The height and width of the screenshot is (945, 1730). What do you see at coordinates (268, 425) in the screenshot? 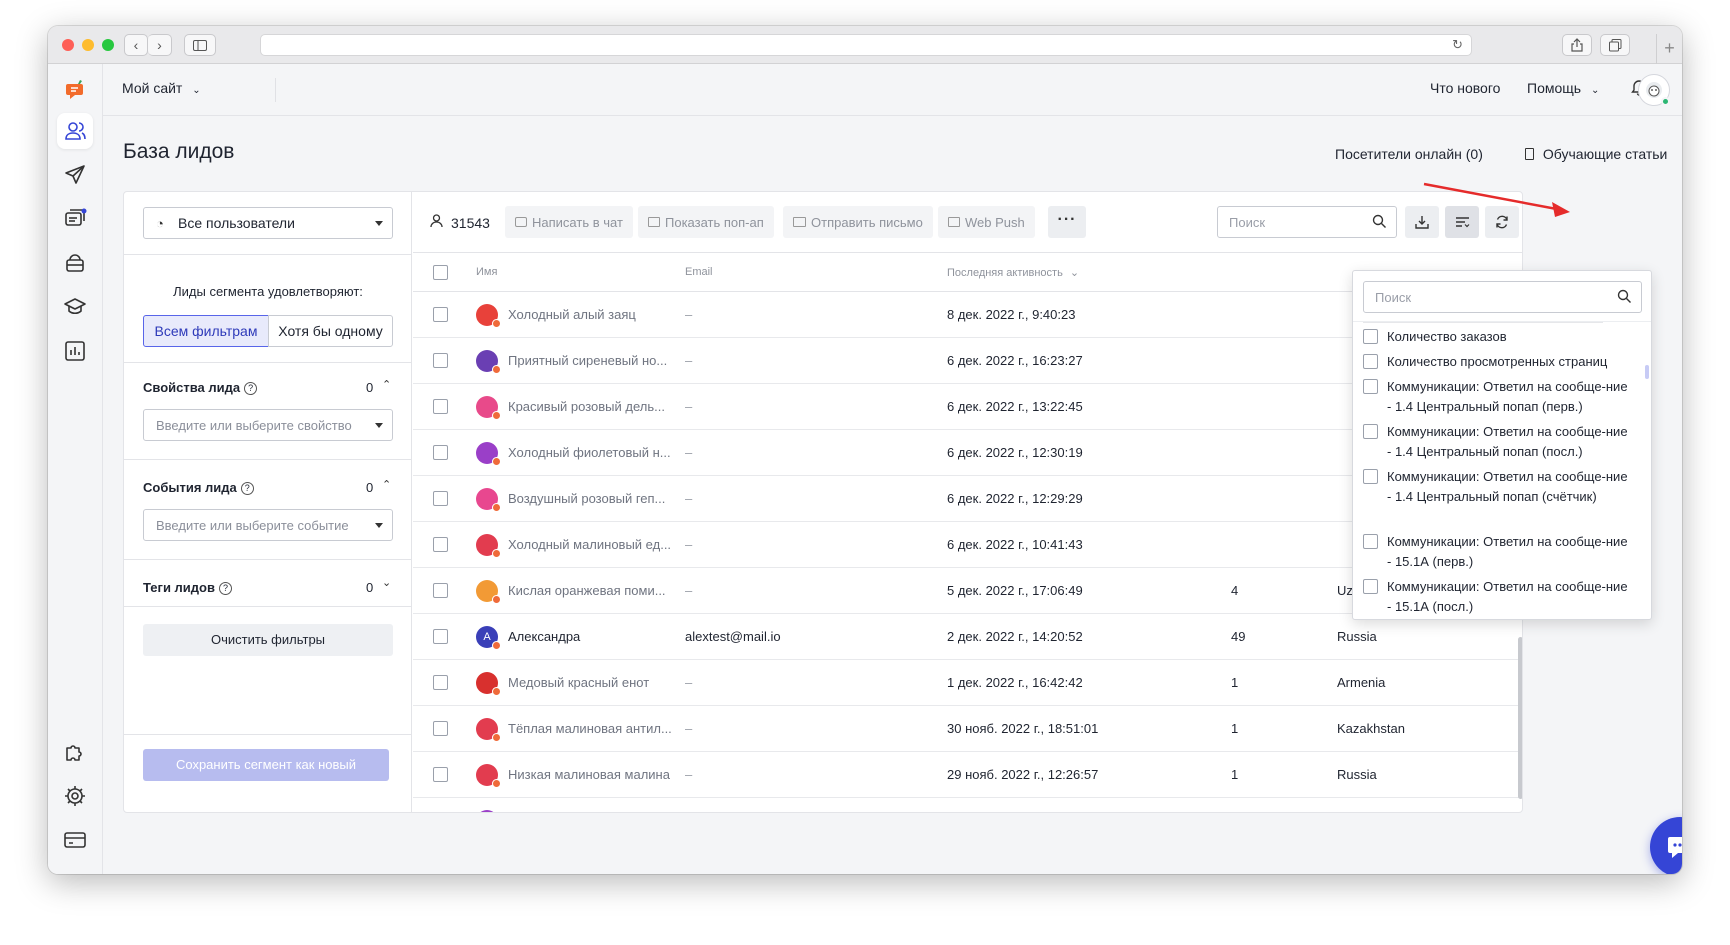
I see `lead-property-select: Введите или выберите свойство` at bounding box center [268, 425].